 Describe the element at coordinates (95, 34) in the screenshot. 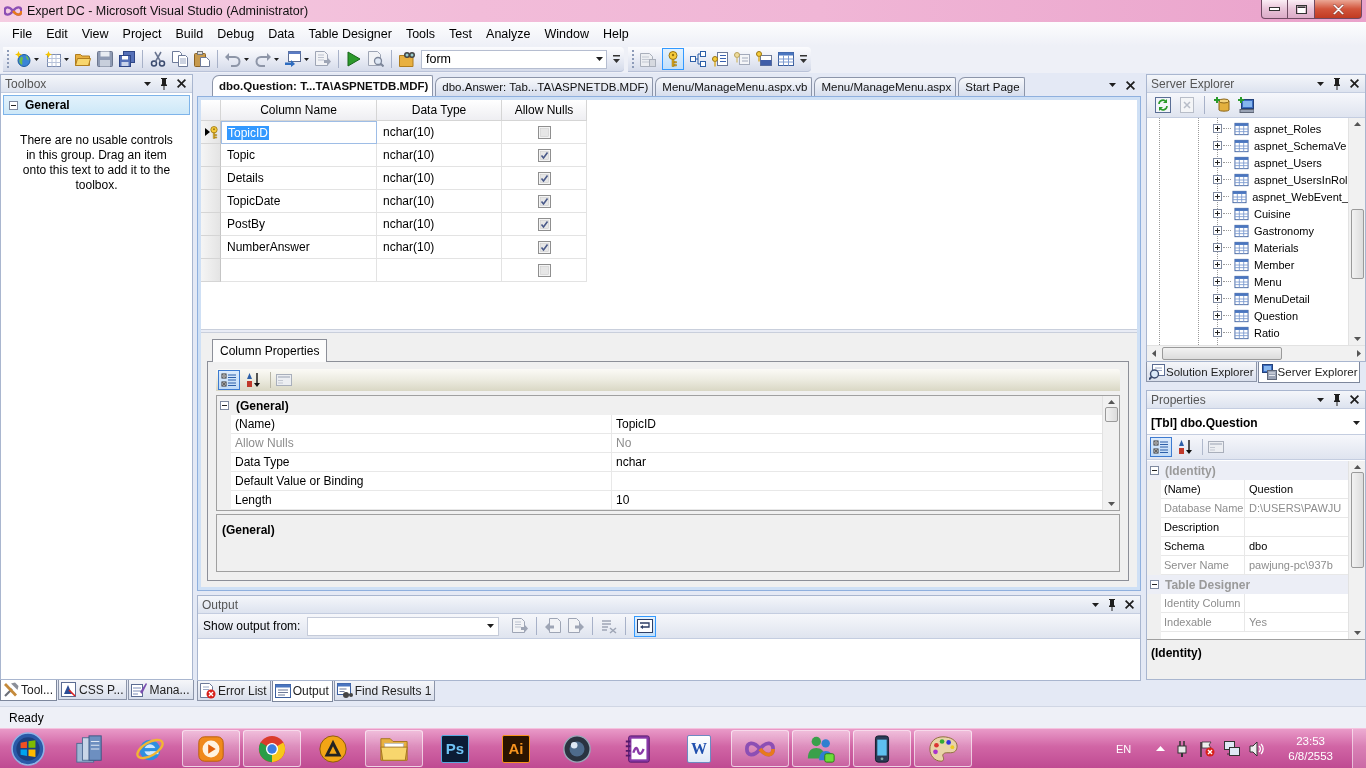

I see `menubar-entry: View` at that location.